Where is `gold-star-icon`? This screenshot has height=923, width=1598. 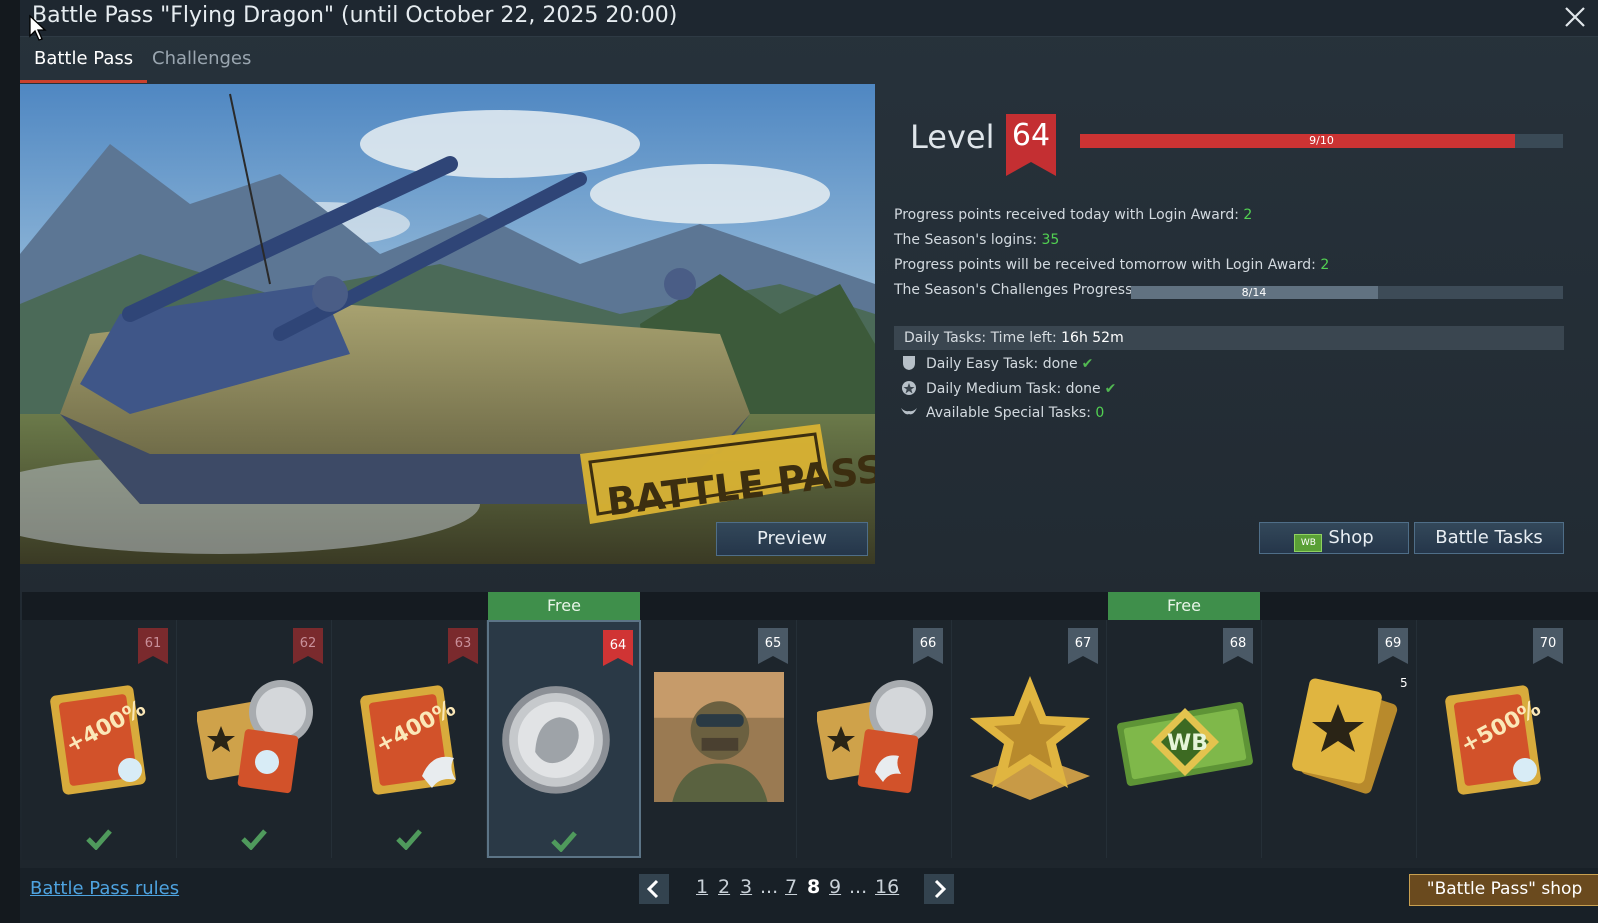 gold-star-icon is located at coordinates (1030, 738).